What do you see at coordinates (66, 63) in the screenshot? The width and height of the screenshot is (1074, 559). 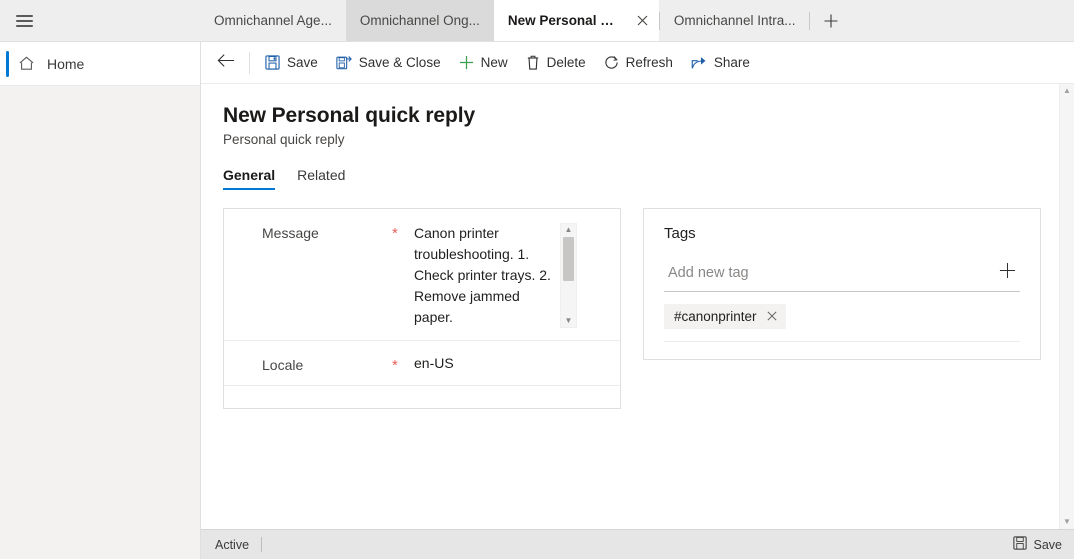 I see `sidebar-item-label: Home` at bounding box center [66, 63].